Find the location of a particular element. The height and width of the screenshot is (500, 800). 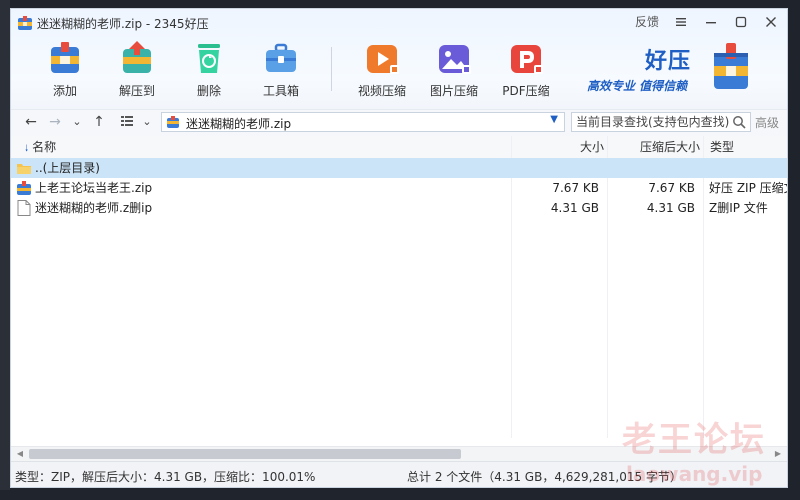

pdf-compress-icon is located at coordinates (527, 59).